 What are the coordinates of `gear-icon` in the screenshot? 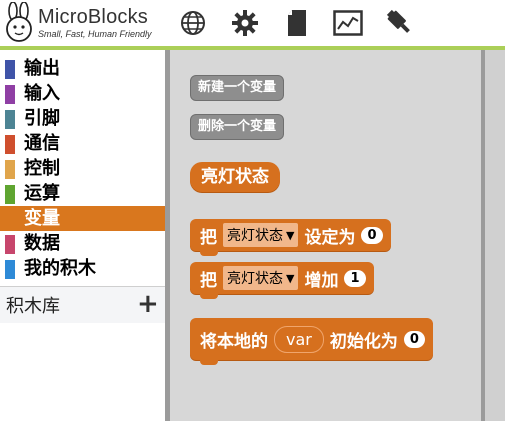 It's located at (245, 23).